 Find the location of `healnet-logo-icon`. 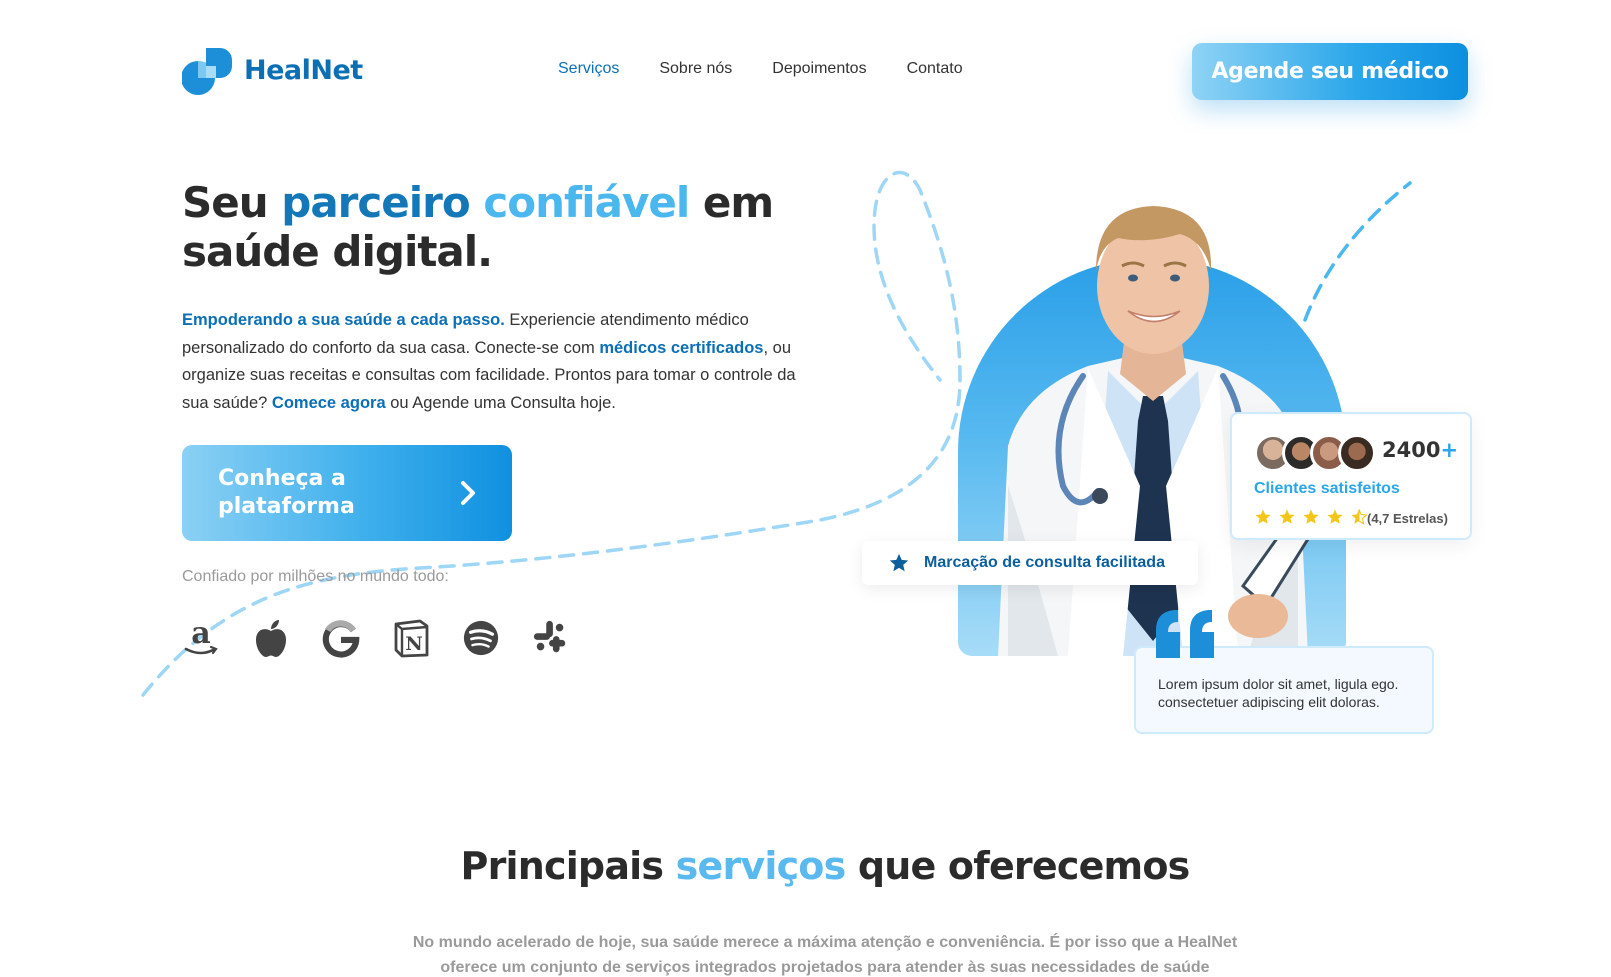

healnet-logo-icon is located at coordinates (207, 71).